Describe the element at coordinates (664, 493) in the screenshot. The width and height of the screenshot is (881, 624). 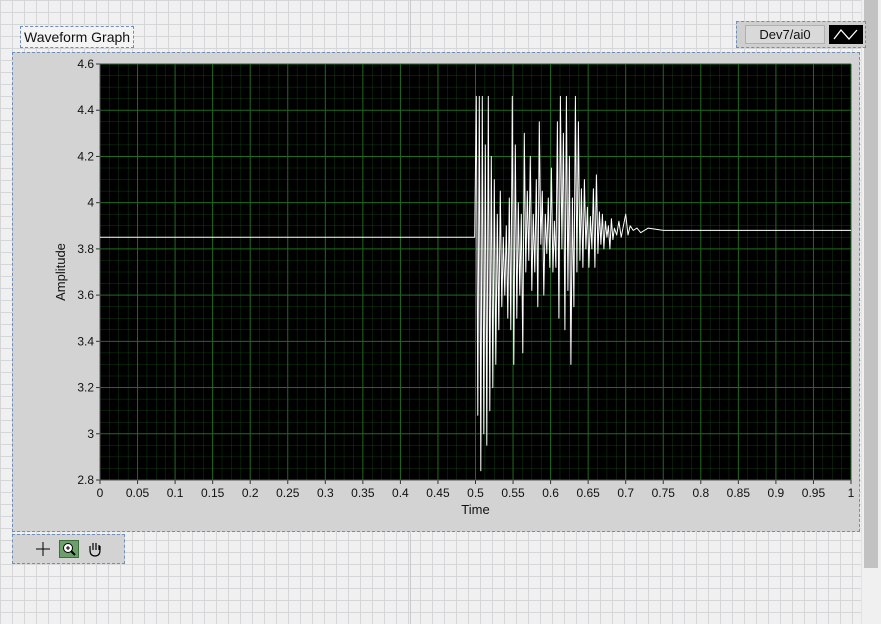
I see `x-tick-label: 0.75` at that location.